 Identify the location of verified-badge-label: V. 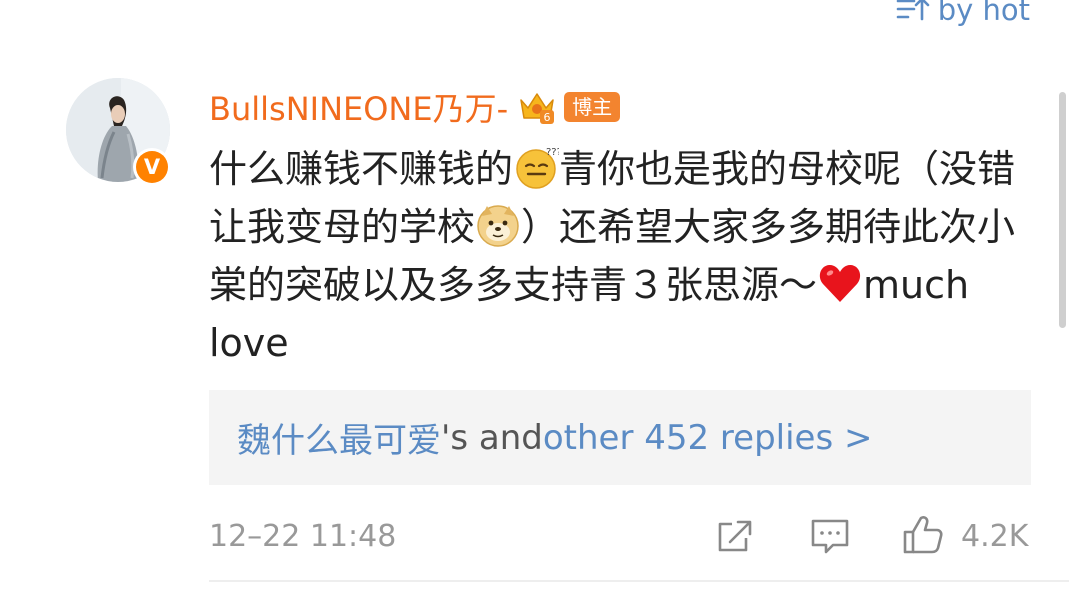
(152, 167).